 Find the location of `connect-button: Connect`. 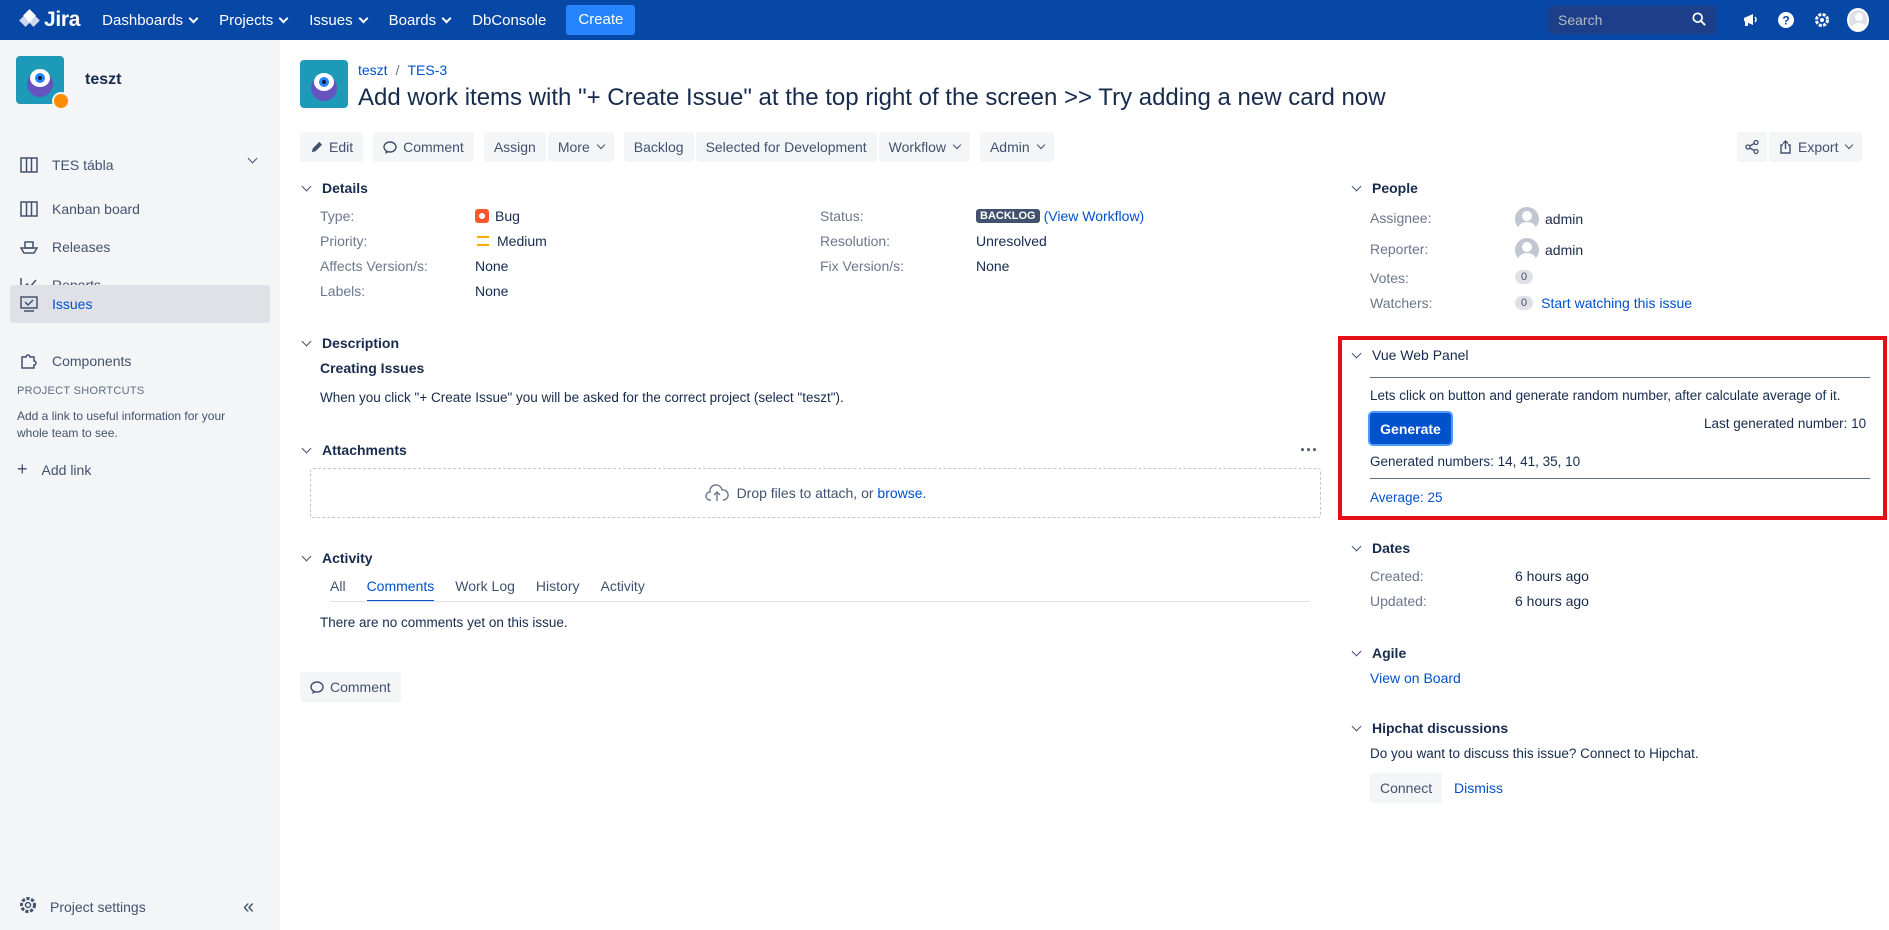

connect-button: Connect is located at coordinates (1406, 788).